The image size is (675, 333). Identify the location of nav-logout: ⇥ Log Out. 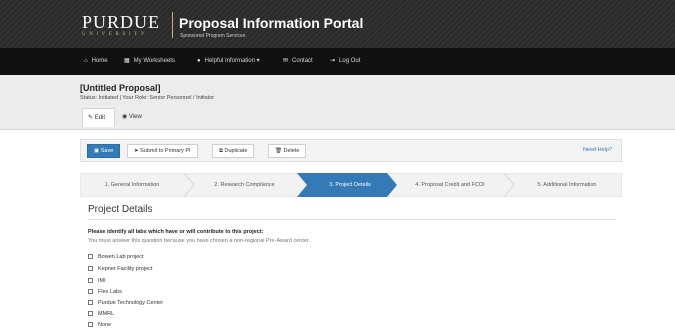
(345, 61).